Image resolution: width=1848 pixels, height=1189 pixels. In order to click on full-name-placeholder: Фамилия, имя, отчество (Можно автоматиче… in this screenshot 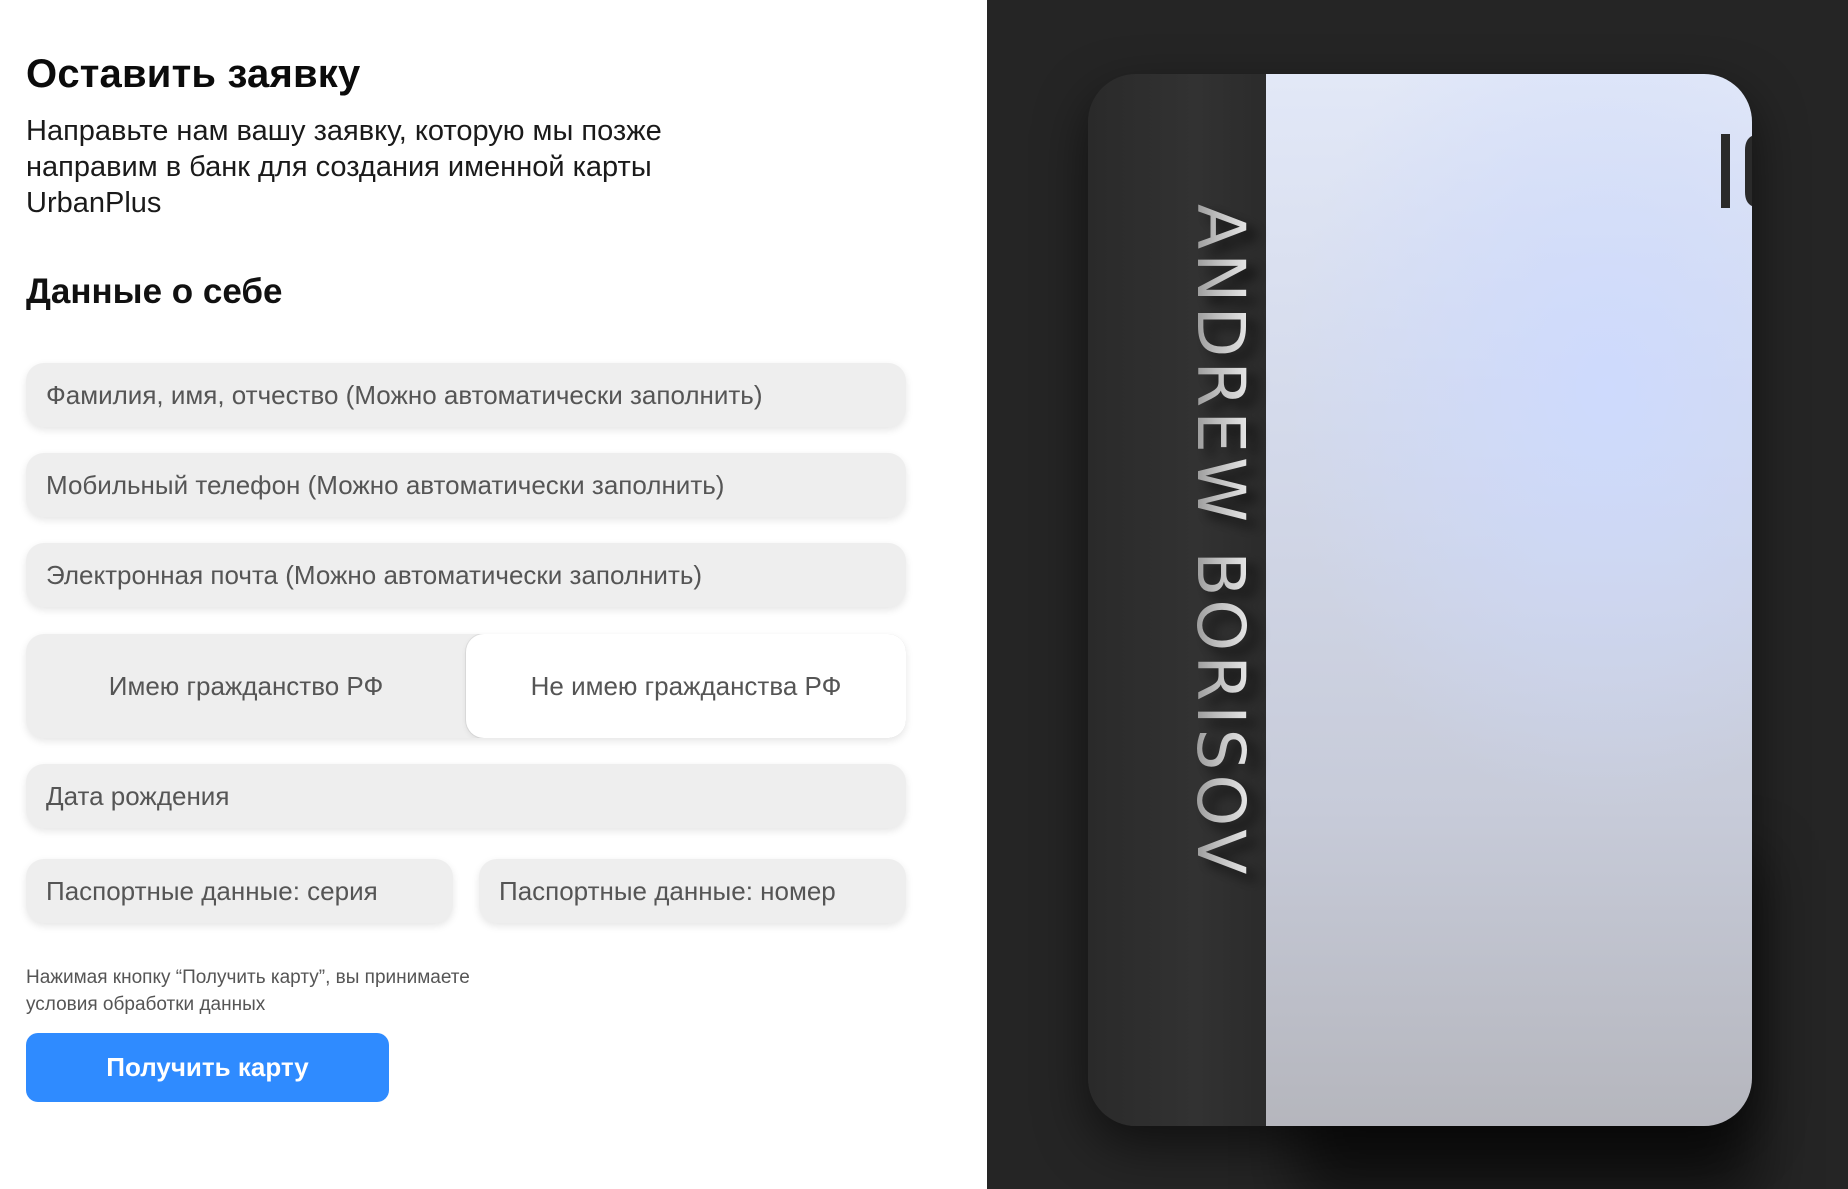, I will do `click(404, 394)`.